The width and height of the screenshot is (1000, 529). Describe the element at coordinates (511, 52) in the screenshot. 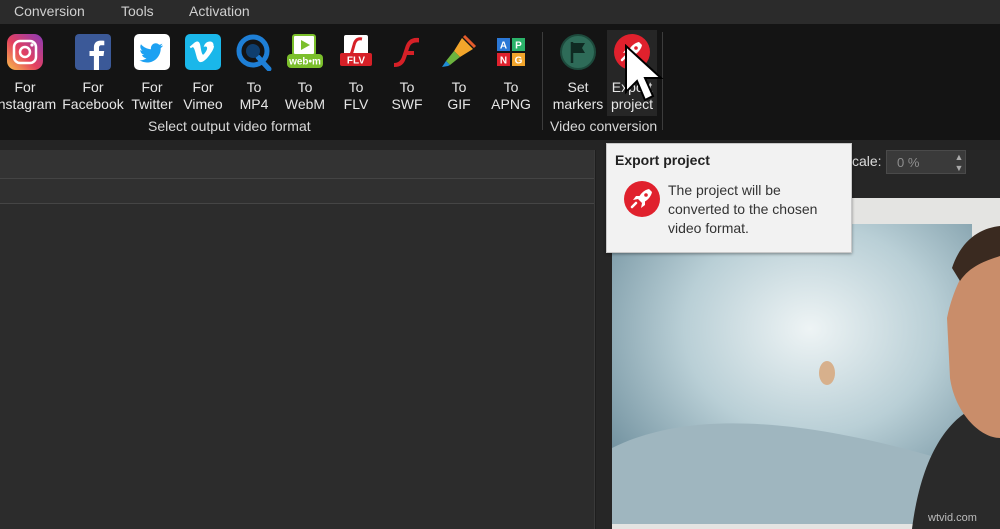

I see `apng-icon: A P N G` at that location.